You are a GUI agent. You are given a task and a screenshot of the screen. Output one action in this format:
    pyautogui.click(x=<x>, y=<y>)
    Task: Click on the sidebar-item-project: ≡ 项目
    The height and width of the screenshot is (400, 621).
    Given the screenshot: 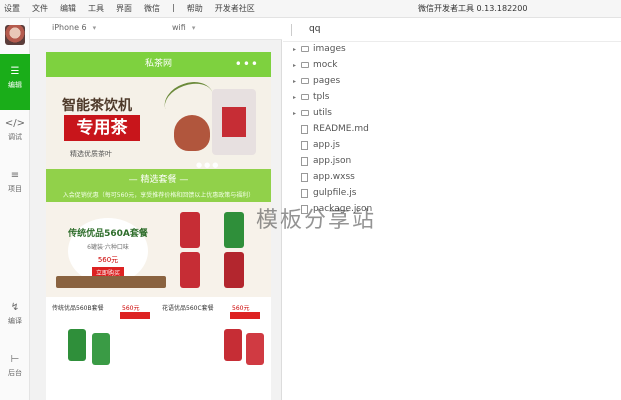 What is the action you would take?
    pyautogui.click(x=15, y=186)
    